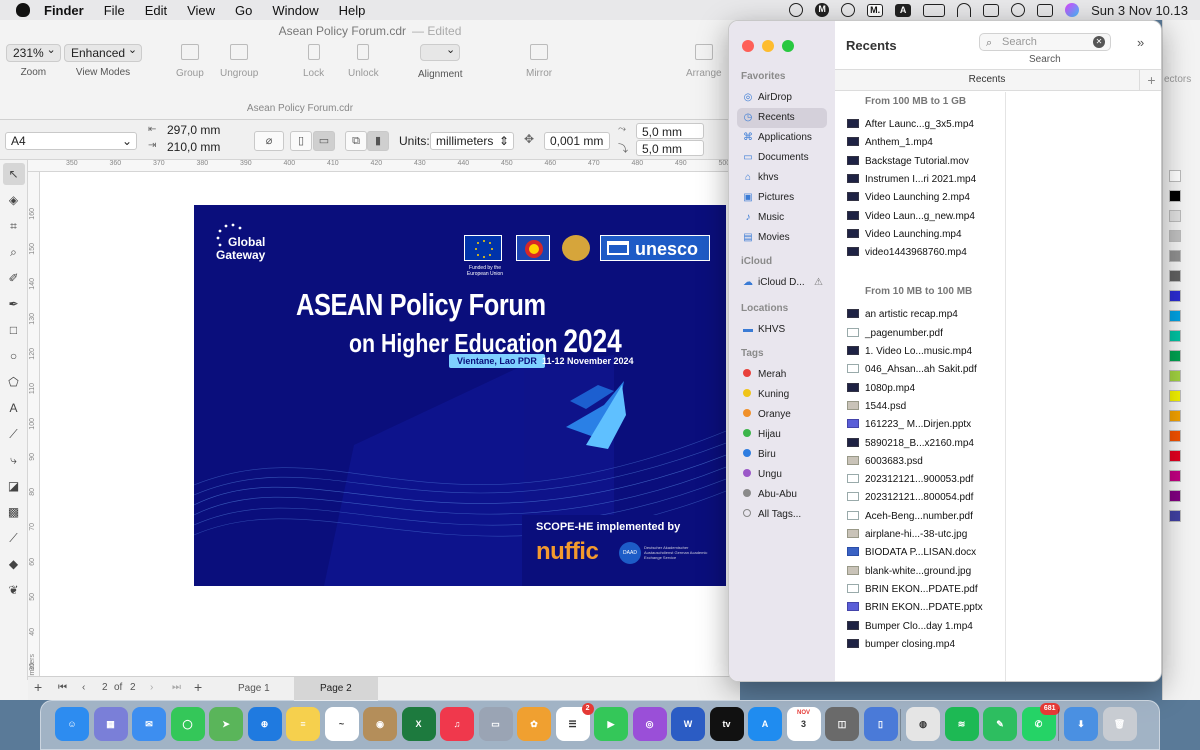 The width and height of the screenshot is (1200, 750). I want to click on screen-mirroring-icon, so click(991, 10).